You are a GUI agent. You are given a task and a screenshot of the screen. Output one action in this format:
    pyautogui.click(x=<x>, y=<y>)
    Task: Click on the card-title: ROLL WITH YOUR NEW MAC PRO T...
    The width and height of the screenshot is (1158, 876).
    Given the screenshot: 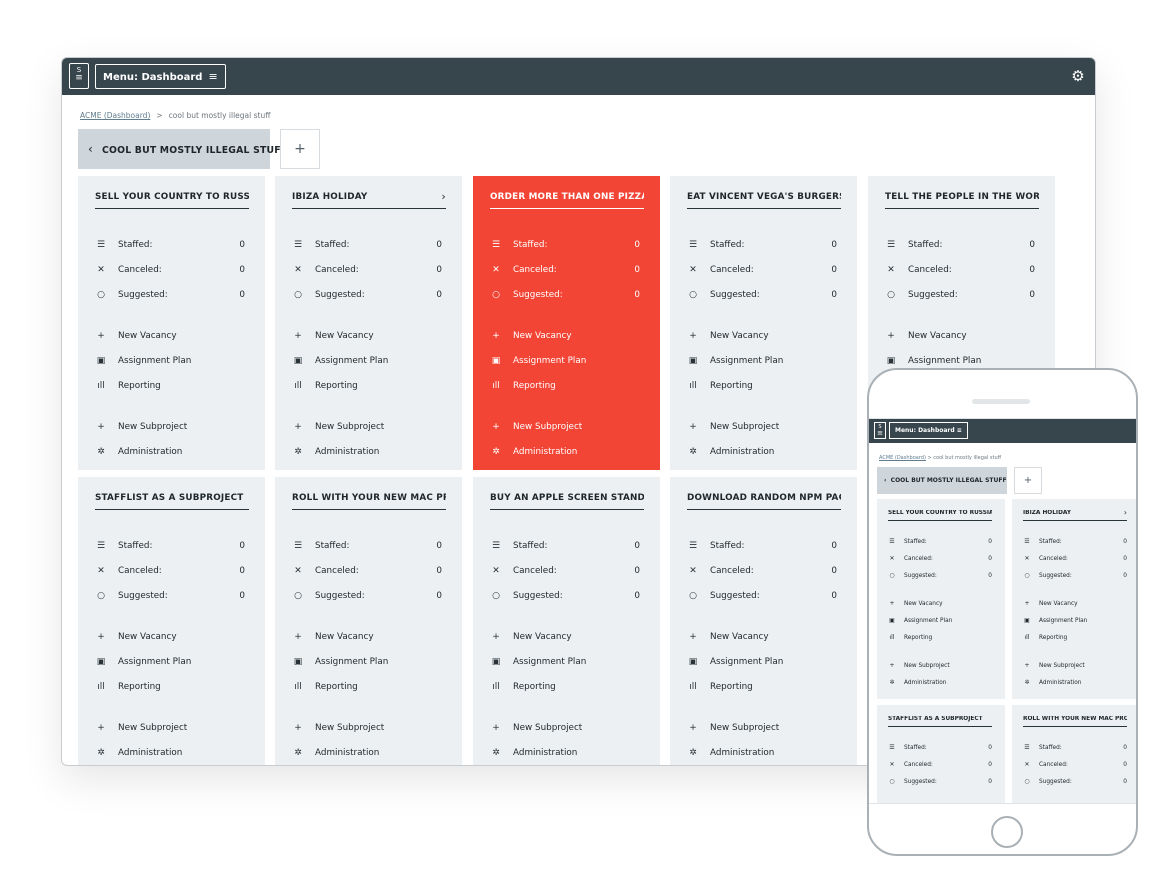 What is the action you would take?
    pyautogui.click(x=369, y=501)
    